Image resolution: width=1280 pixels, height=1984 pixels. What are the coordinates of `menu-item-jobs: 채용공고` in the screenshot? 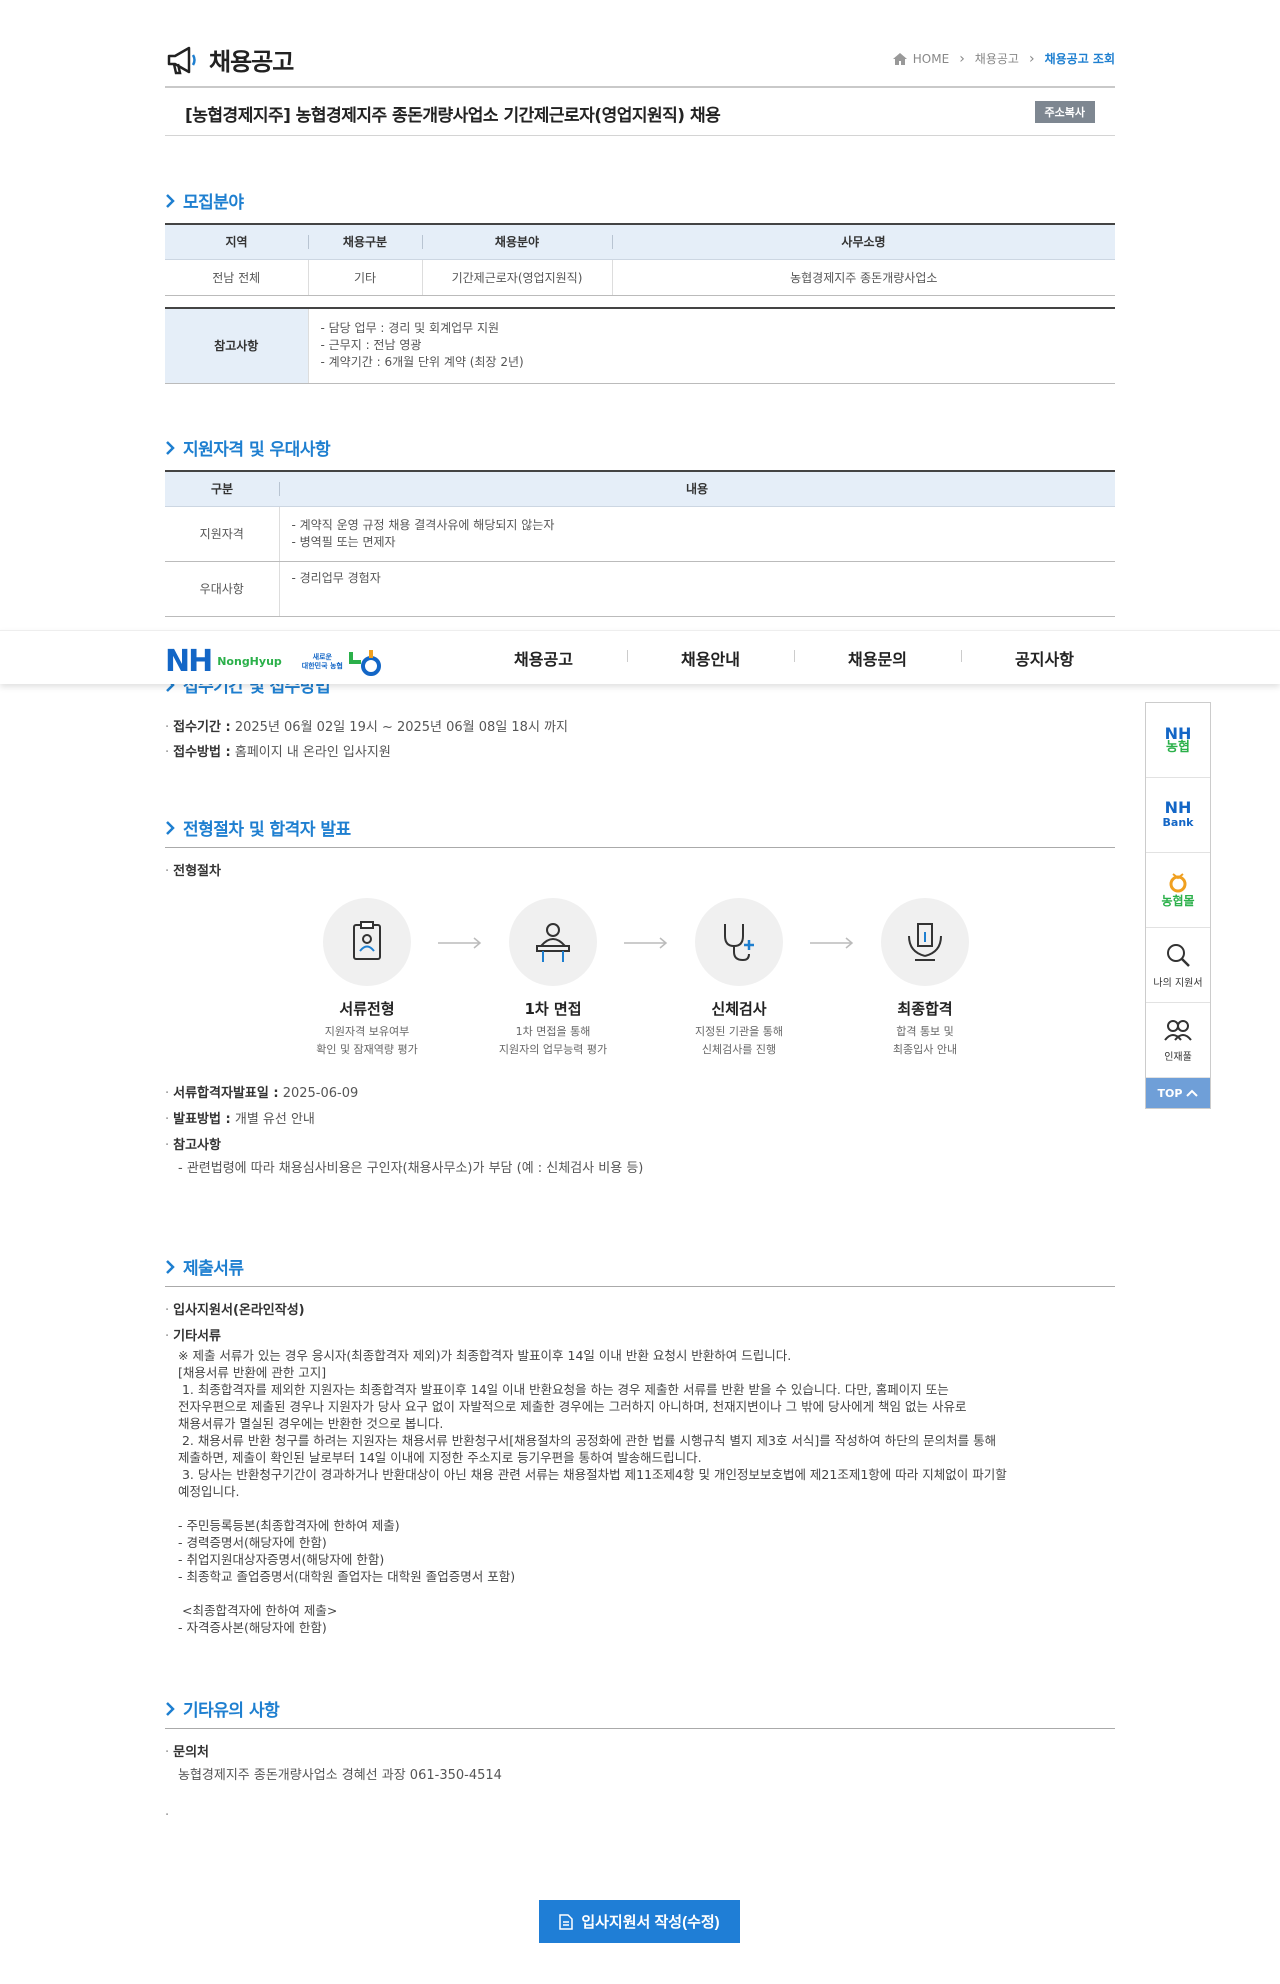 It's located at (543, 658).